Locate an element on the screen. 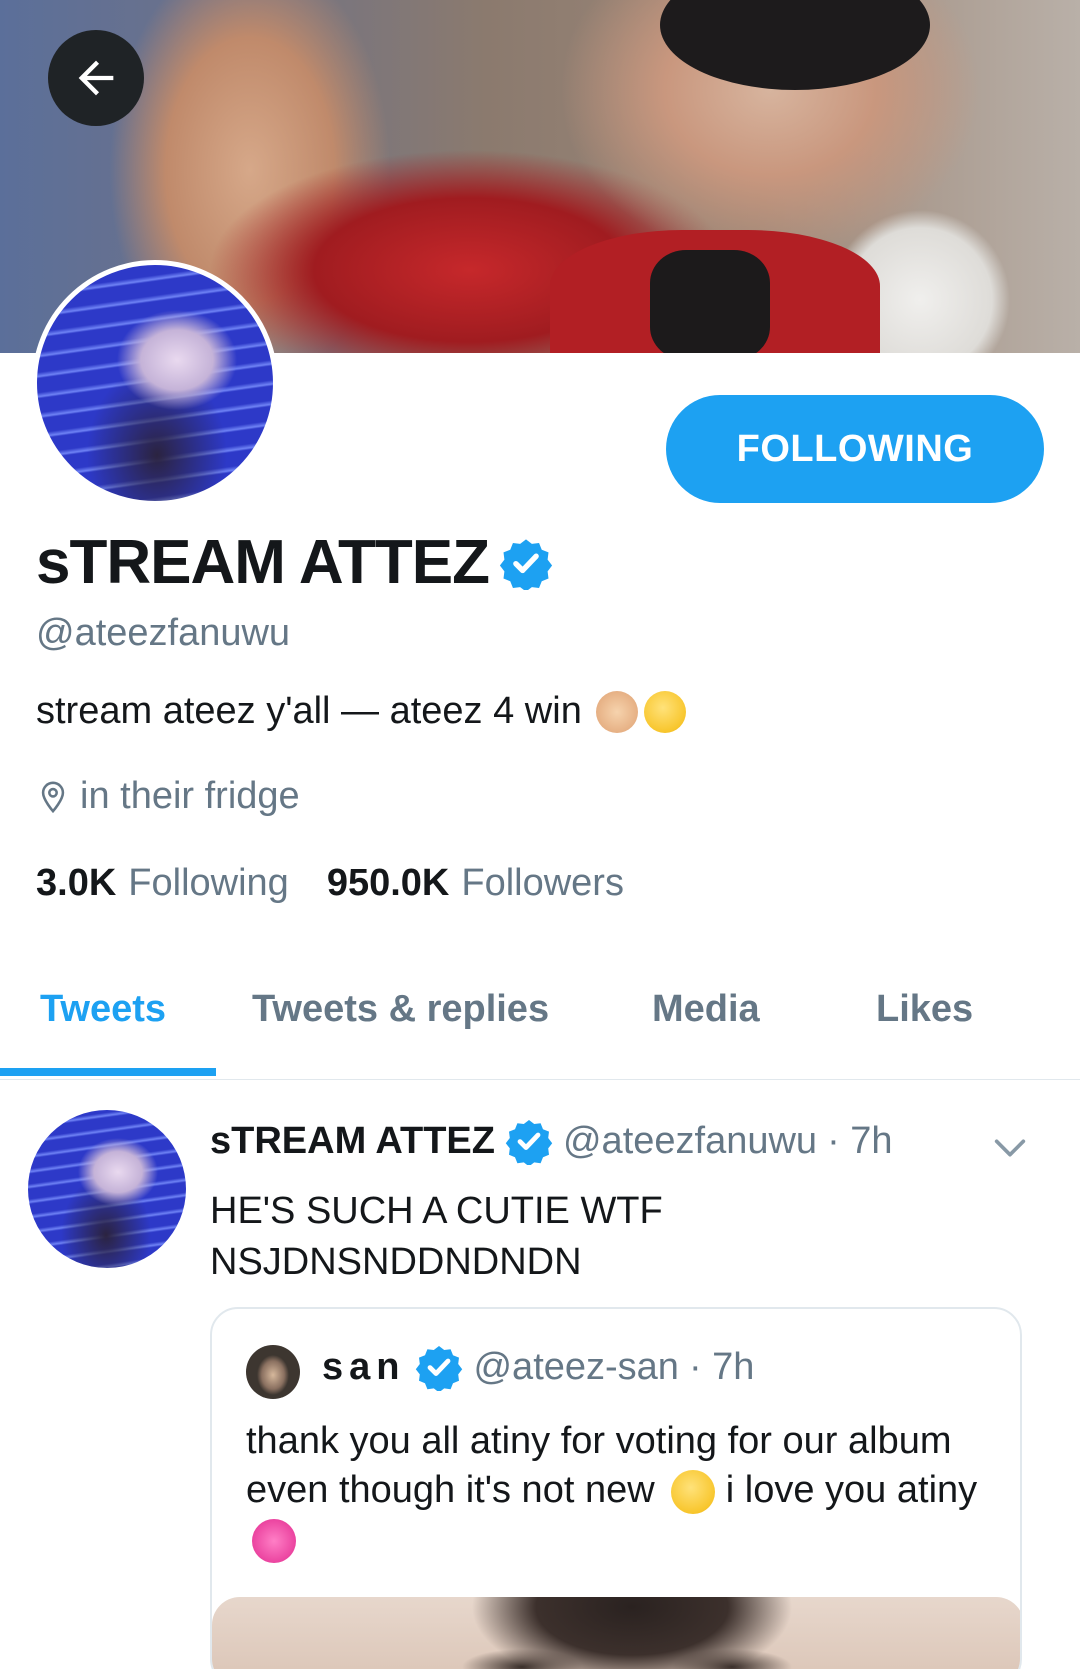 The image size is (1080, 1669). tweet-timestamp: · 7h is located at coordinates (860, 1140).